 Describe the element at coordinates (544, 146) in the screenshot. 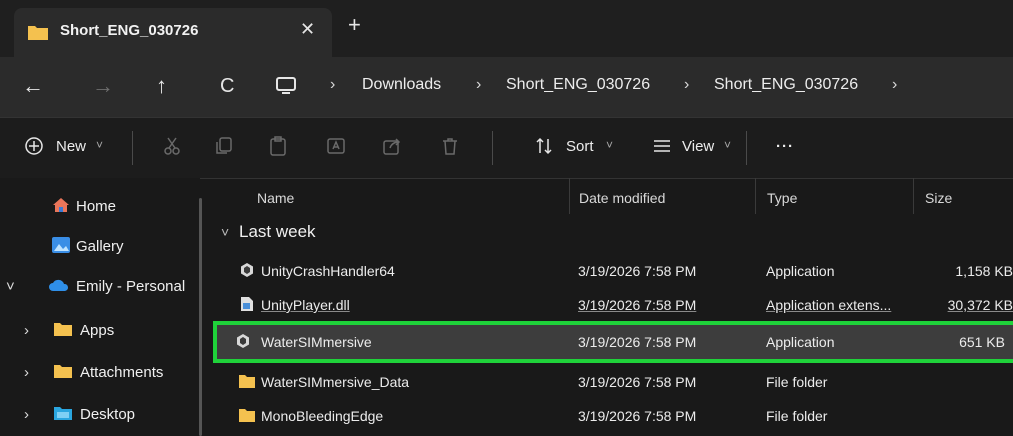

I see `sort-icon` at that location.